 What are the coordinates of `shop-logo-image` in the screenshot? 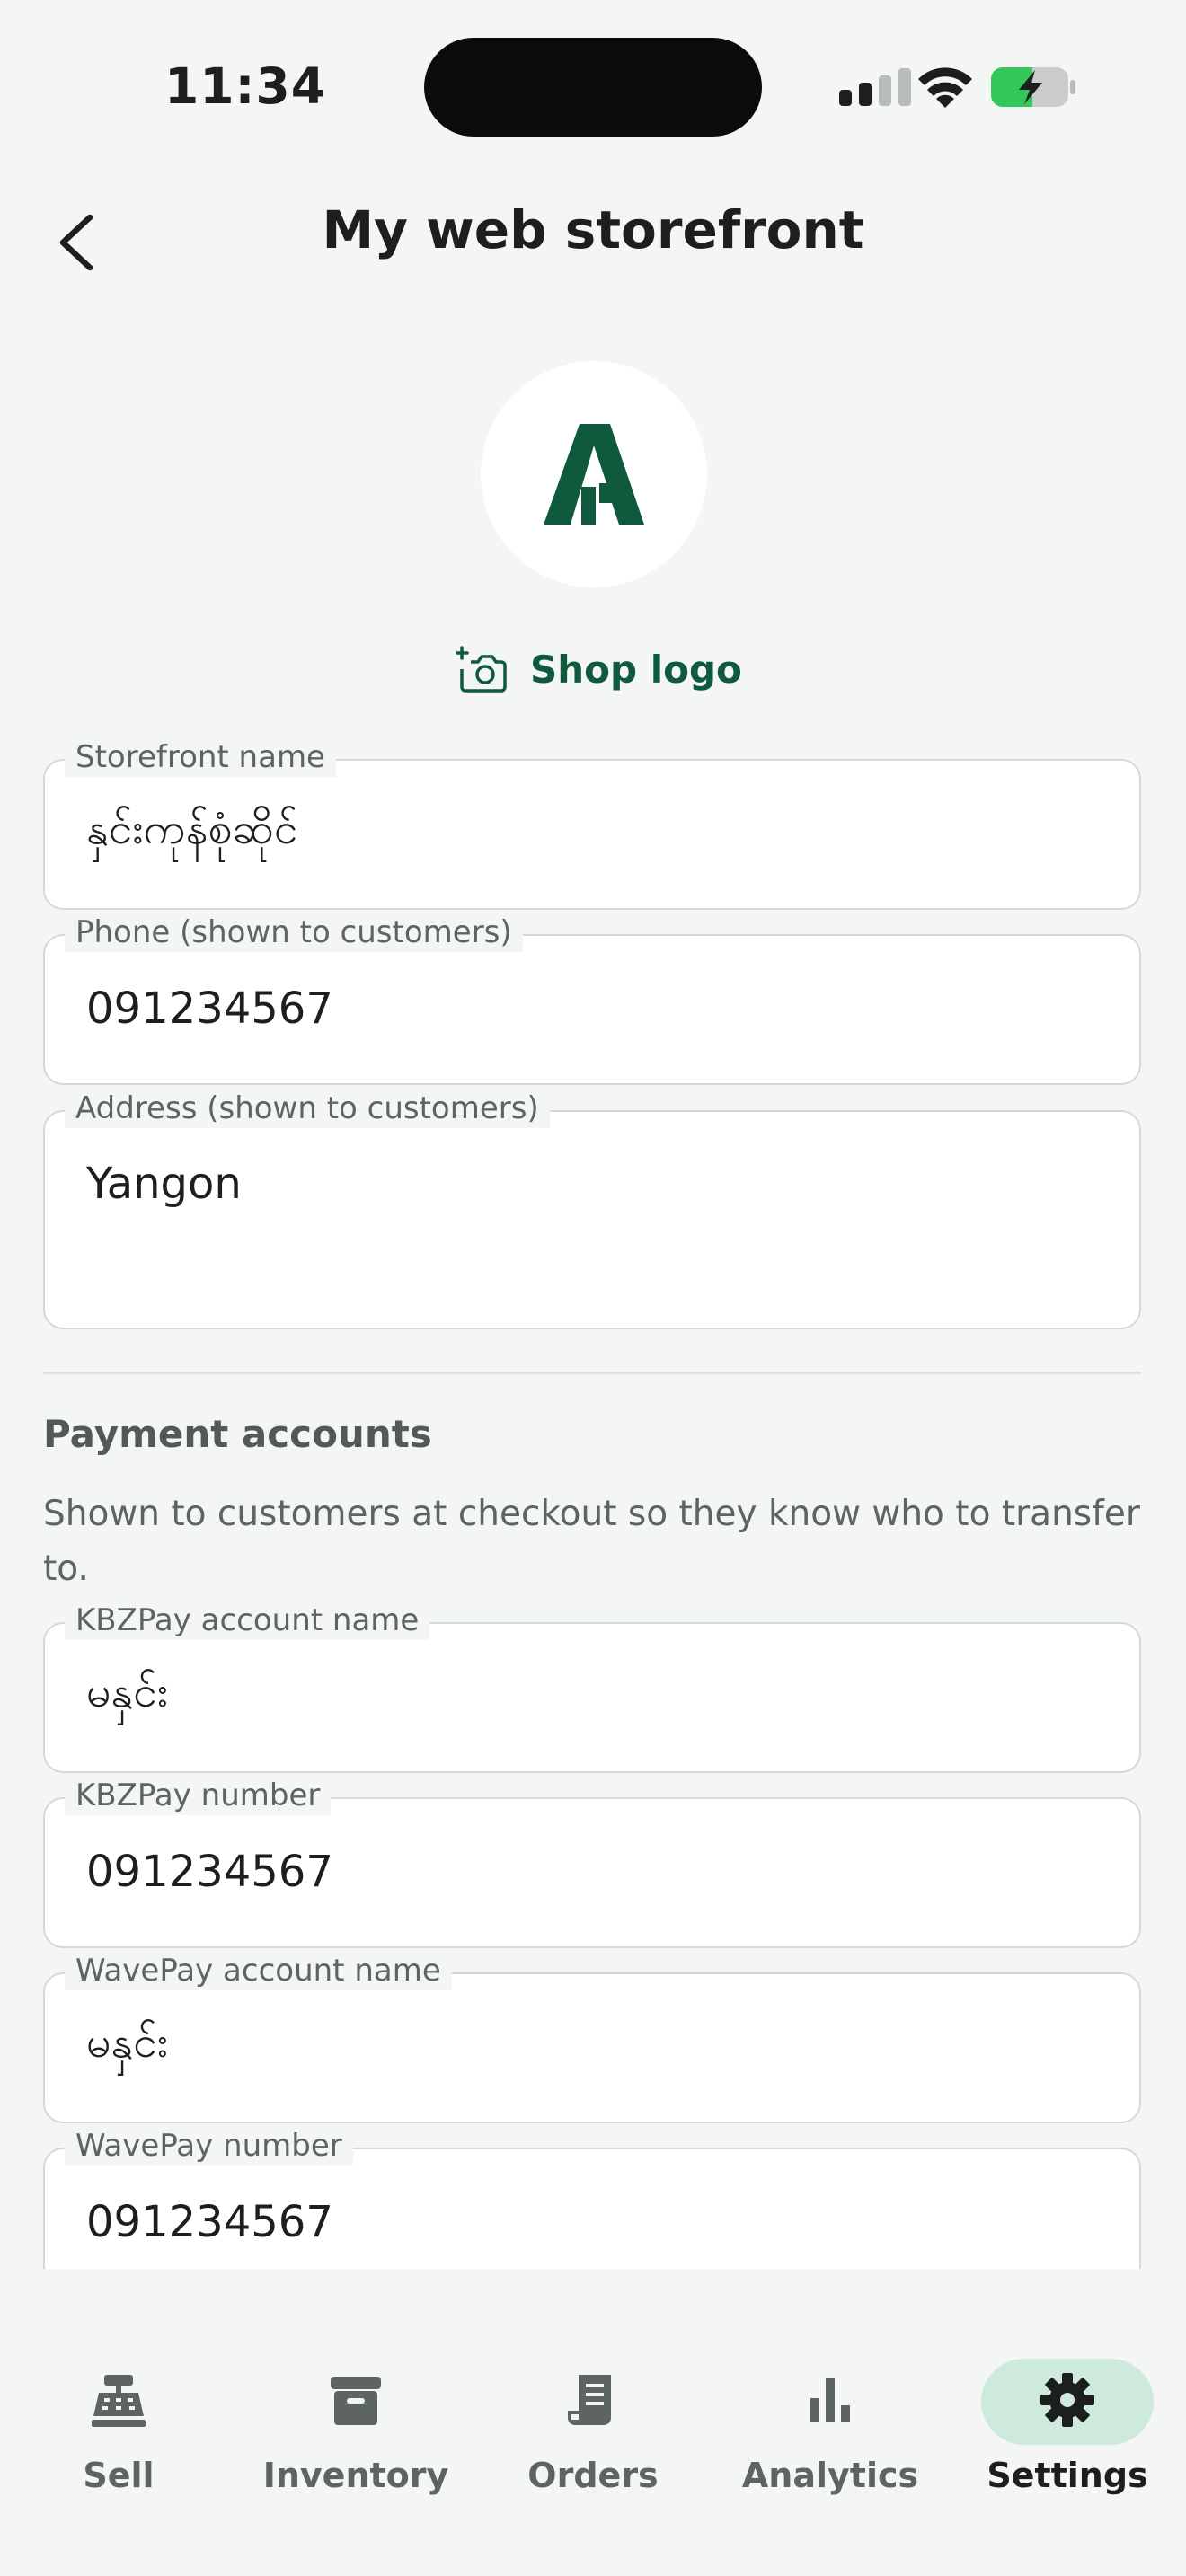 It's located at (594, 474).